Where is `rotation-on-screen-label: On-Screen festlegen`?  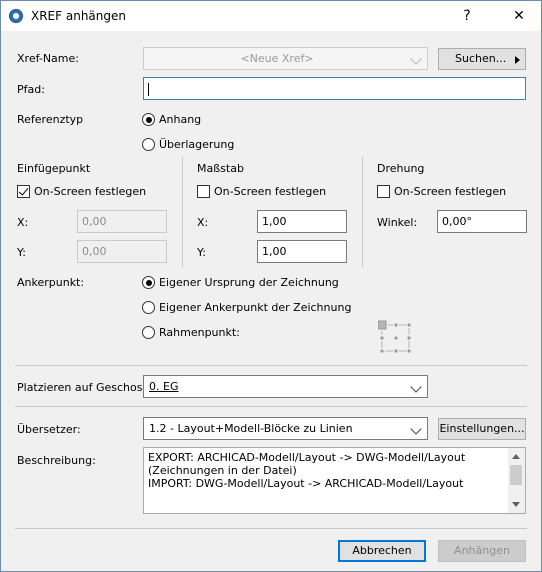
rotation-on-screen-label: On-Screen festlegen is located at coordinates (450, 191).